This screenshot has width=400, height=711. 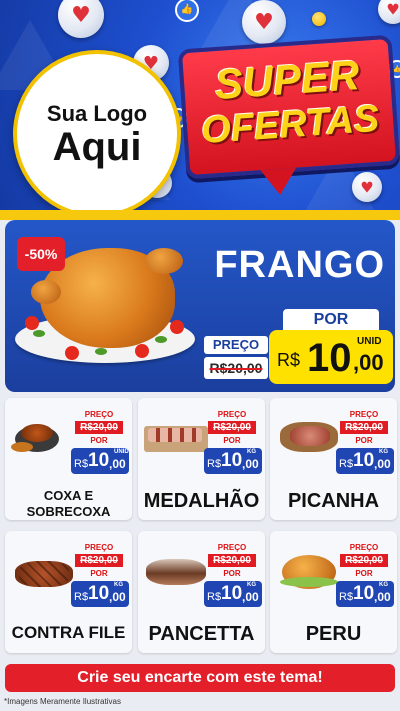 I want to click on price-tag: R$ 10 ,00 UNID, so click(x=331, y=357).